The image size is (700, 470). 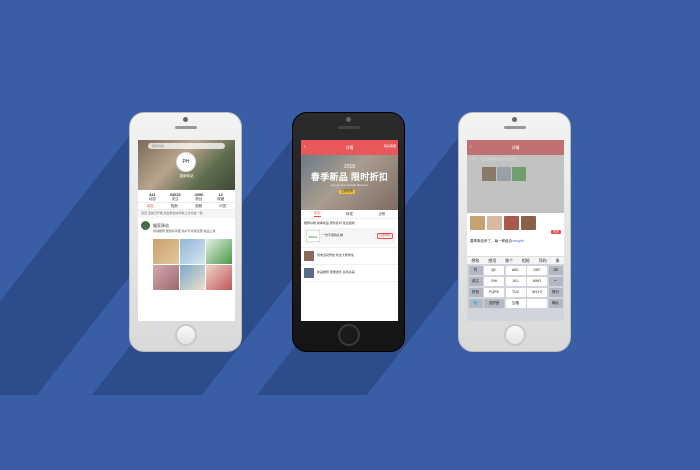 I want to click on key: ^^, so click(x=555, y=281).